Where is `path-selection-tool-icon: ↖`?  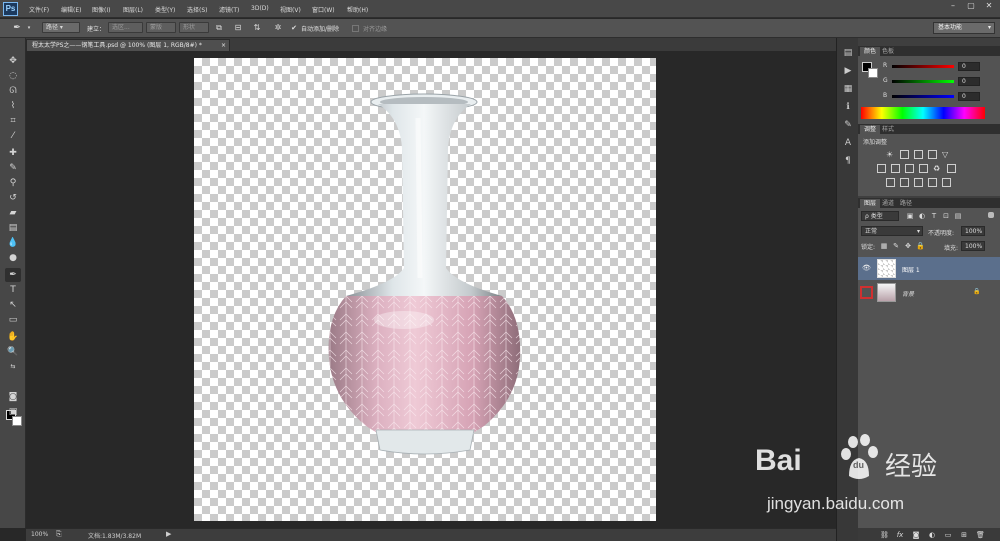 path-selection-tool-icon: ↖ is located at coordinates (13, 305).